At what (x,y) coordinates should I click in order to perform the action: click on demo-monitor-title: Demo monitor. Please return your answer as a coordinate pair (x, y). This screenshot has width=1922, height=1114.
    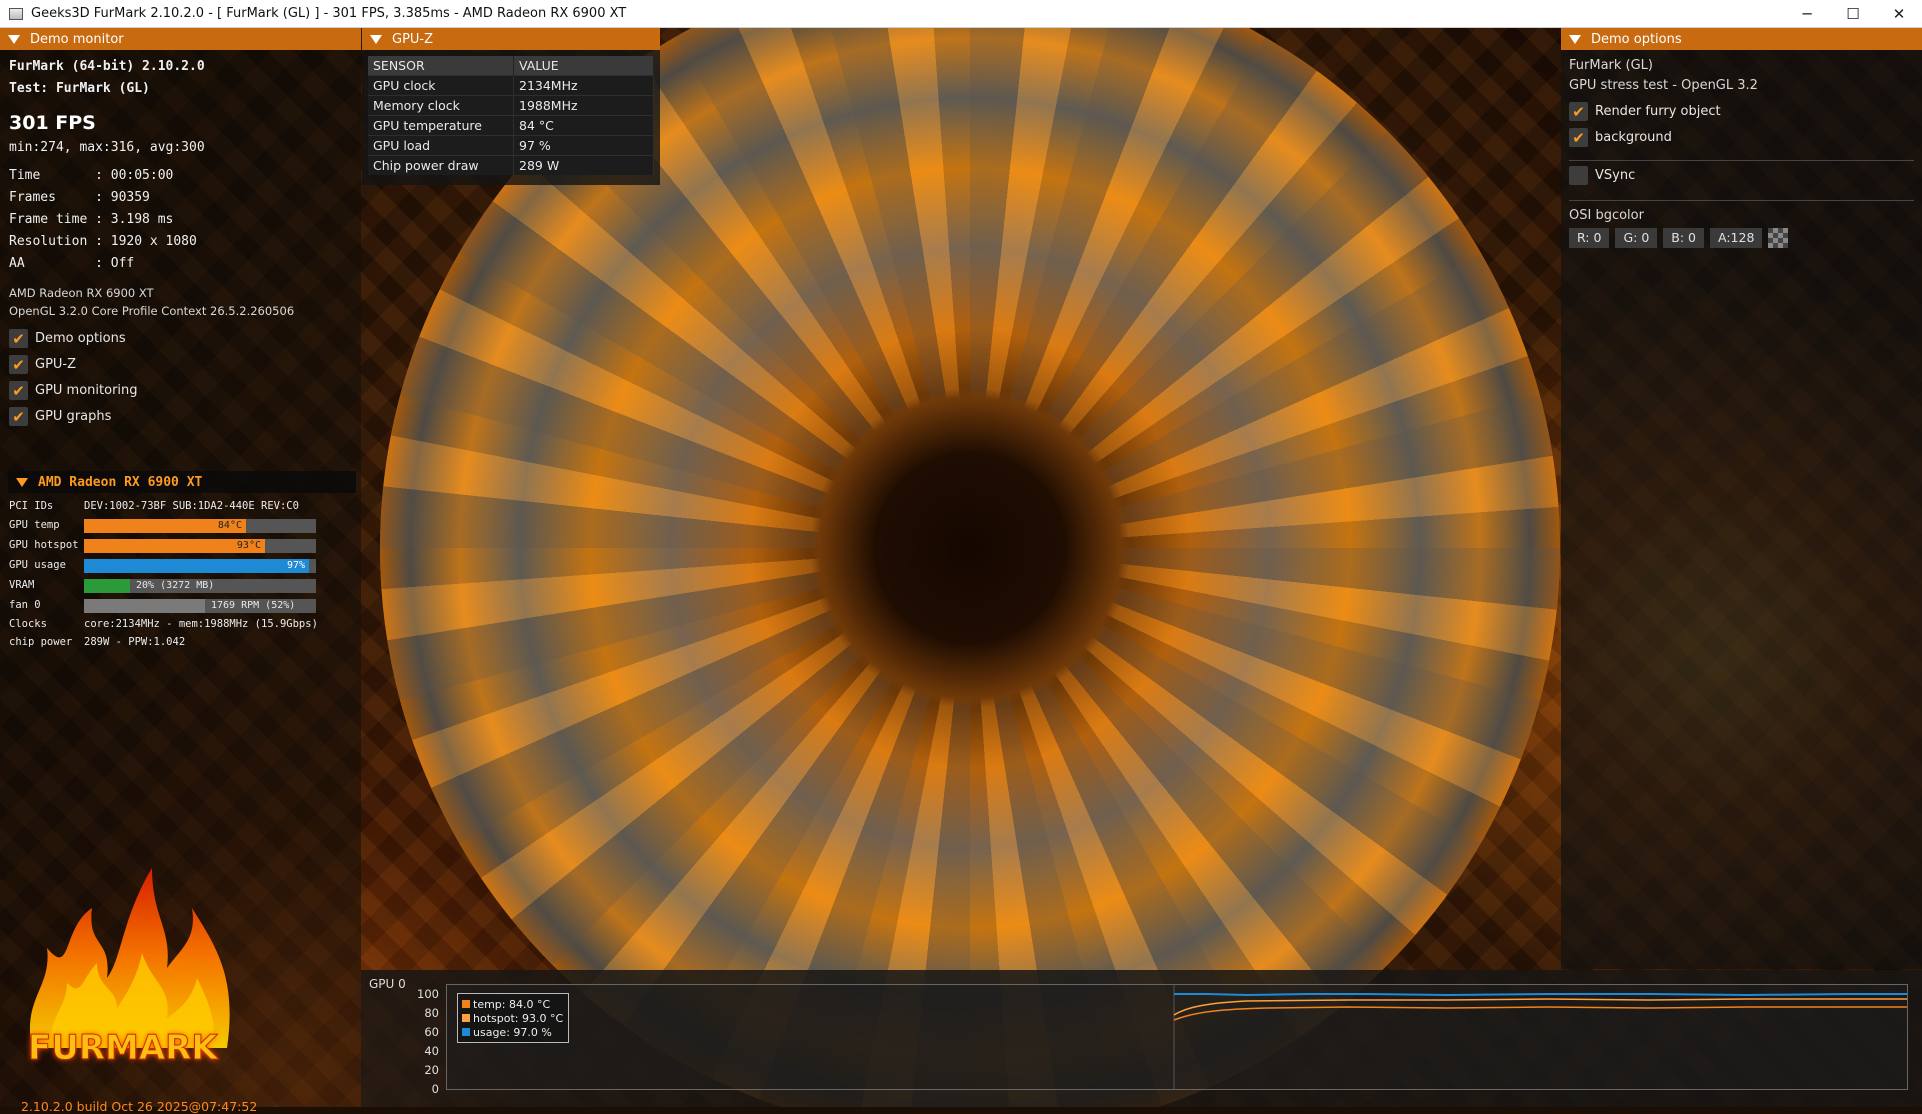
    Looking at the image, I should click on (77, 39).